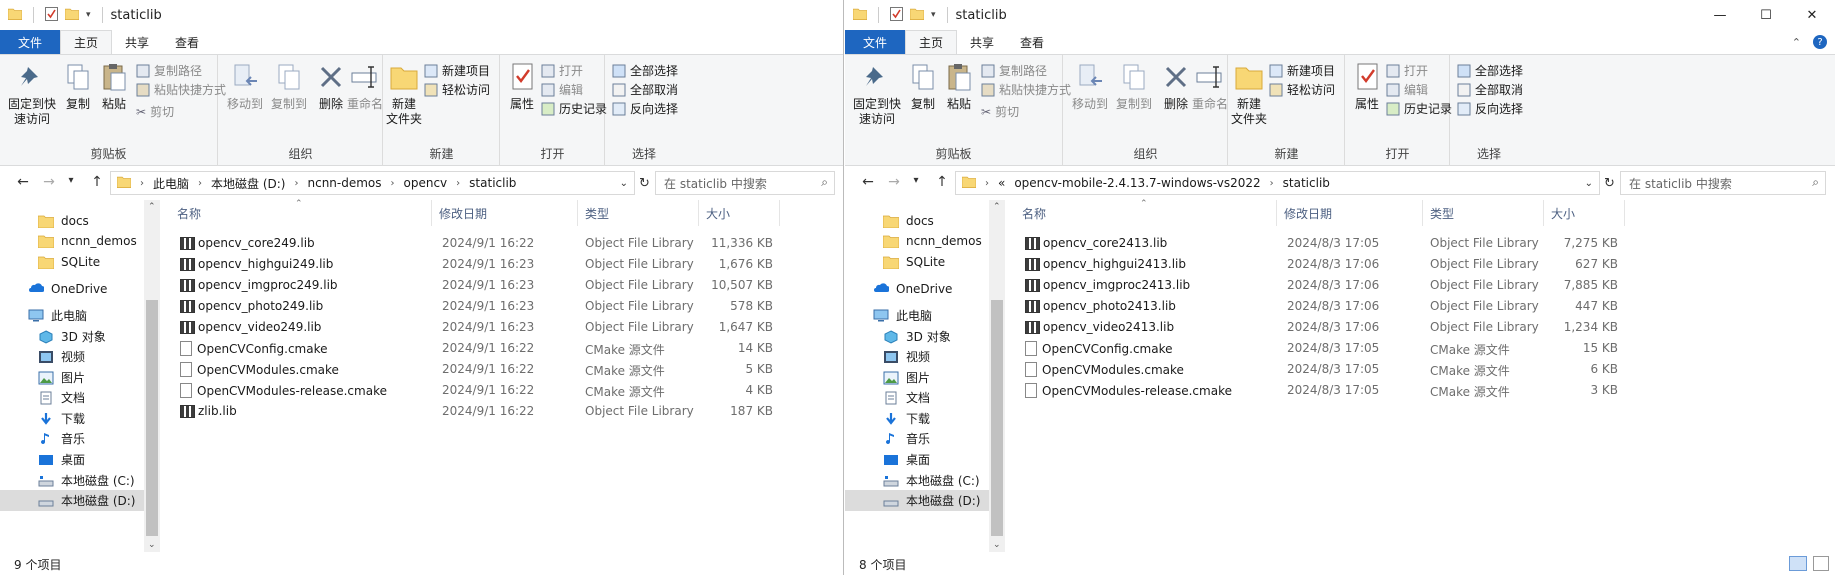 The height and width of the screenshot is (575, 1835). I want to click on tab-share: 共享, so click(137, 42).